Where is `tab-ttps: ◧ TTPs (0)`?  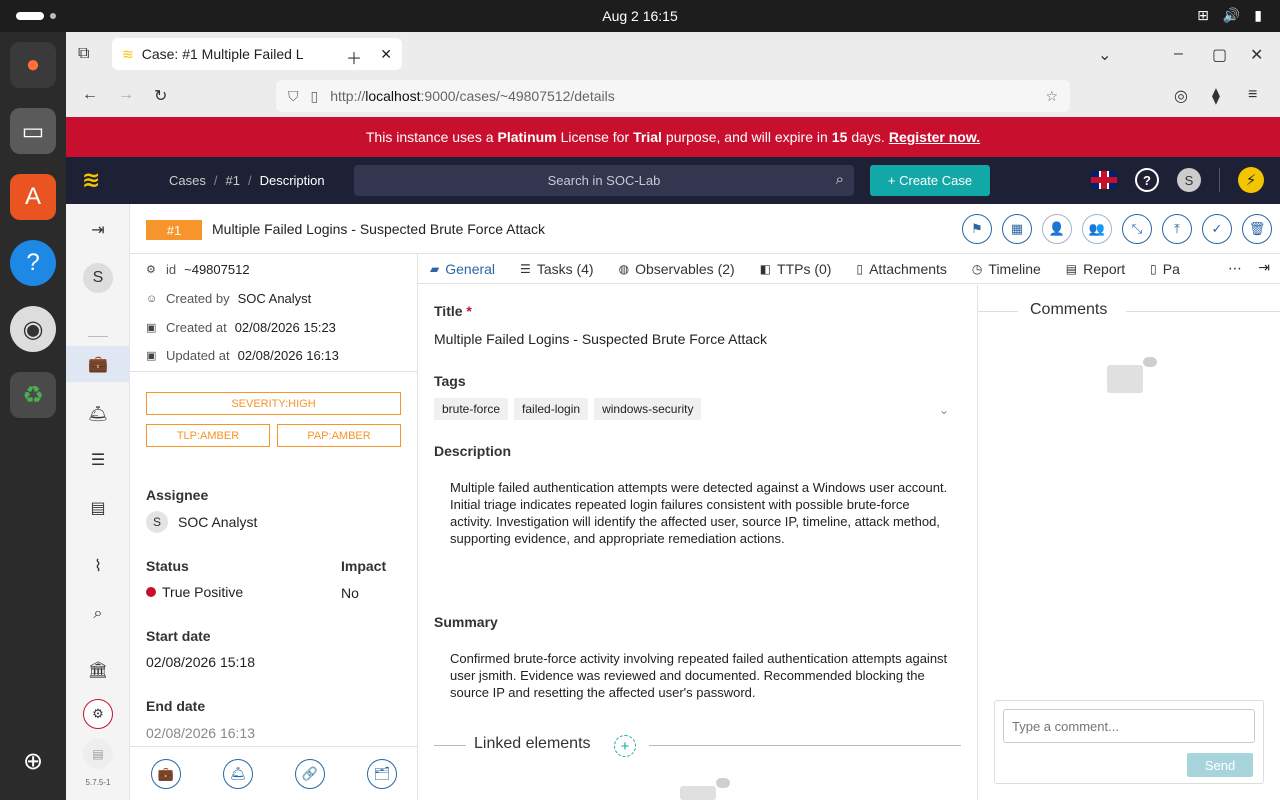 tab-ttps: ◧ TTPs (0) is located at coordinates (796, 269).